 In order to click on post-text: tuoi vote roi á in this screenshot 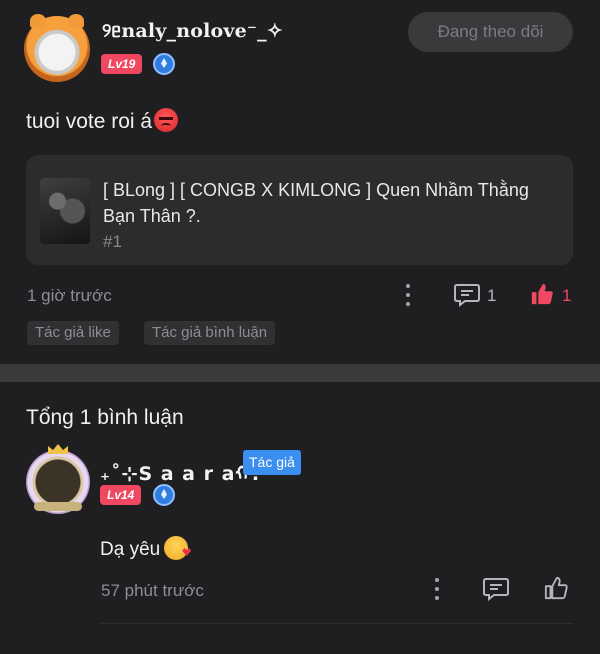, I will do `click(102, 121)`.